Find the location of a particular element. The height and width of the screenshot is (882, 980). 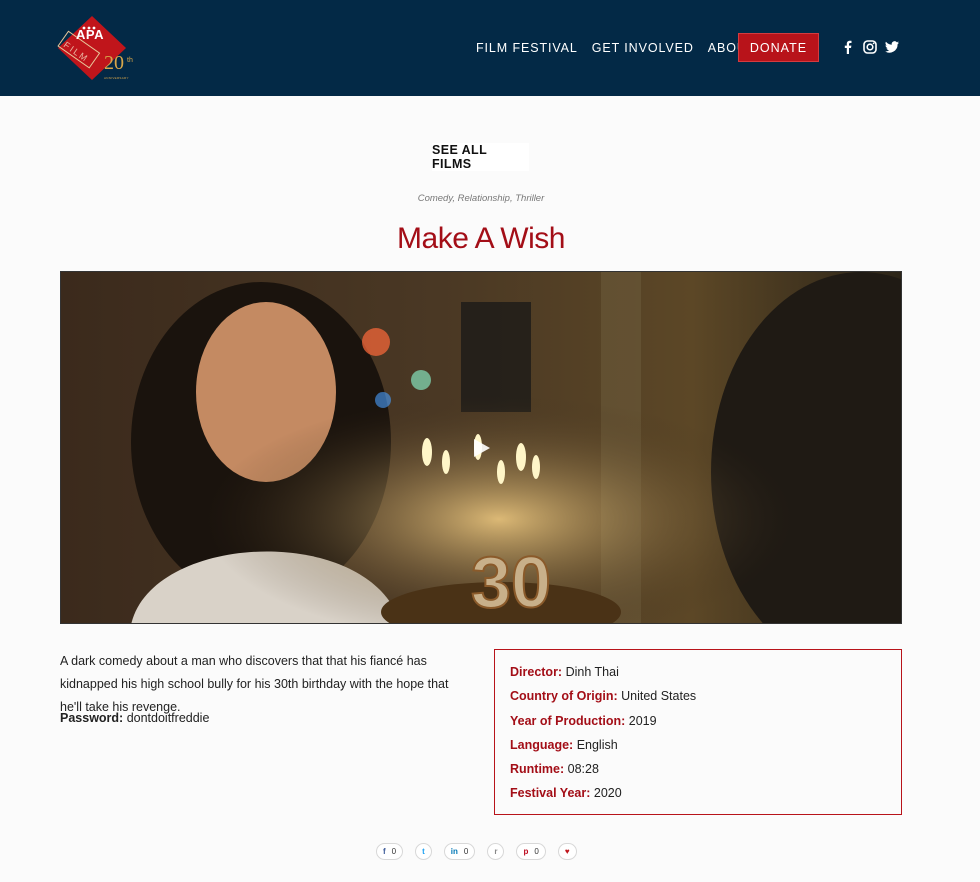

logo-anniversary-word: ANNIVERSARY is located at coordinates (116, 78).